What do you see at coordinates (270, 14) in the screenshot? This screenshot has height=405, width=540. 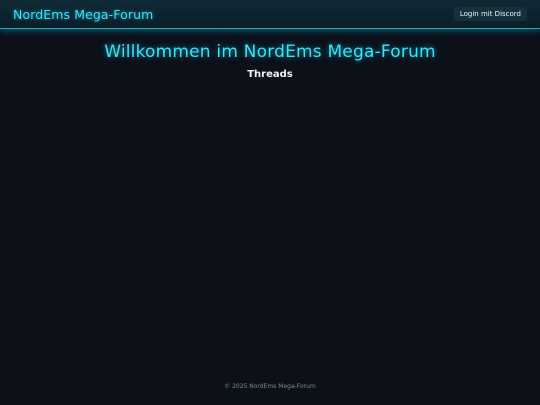 I see `top-nav-bar: NordEms Mega-Forum Login mit Discord` at bounding box center [270, 14].